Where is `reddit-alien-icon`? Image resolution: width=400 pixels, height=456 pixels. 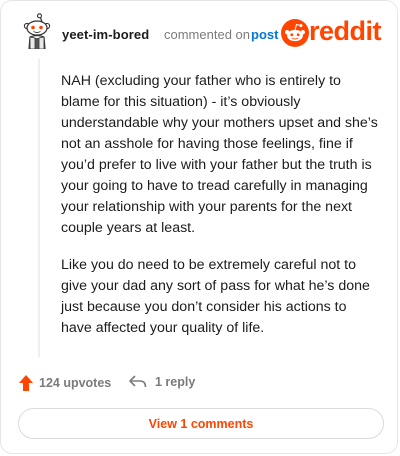 reddit-alien-icon is located at coordinates (295, 33).